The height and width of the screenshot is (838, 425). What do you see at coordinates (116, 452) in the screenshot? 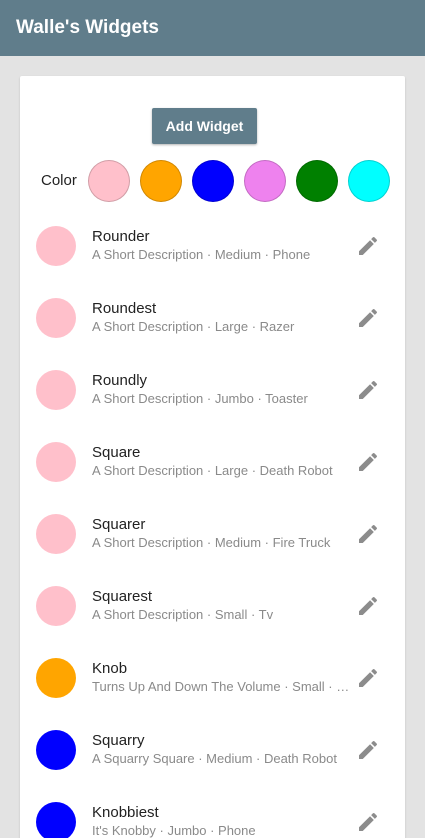
I see `widget-name: Square` at bounding box center [116, 452].